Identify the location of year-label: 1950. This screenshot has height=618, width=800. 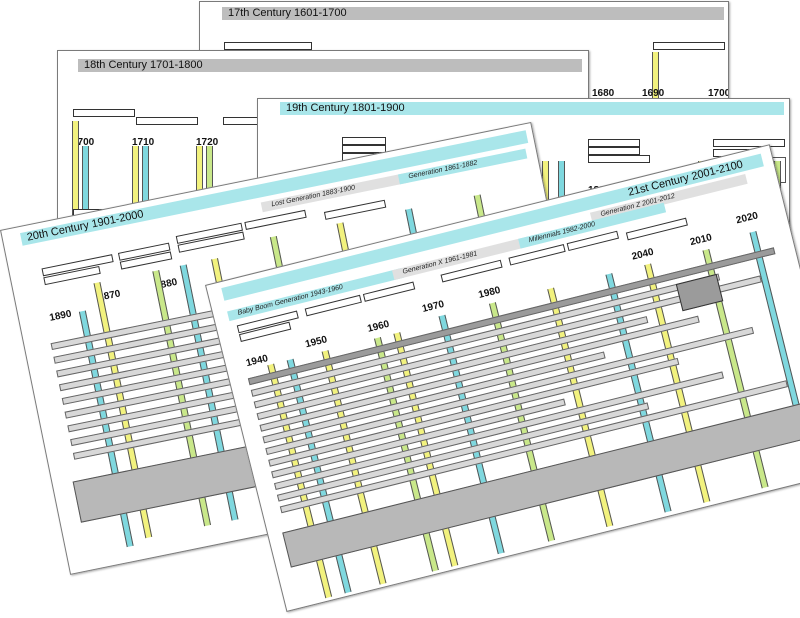
(316, 342).